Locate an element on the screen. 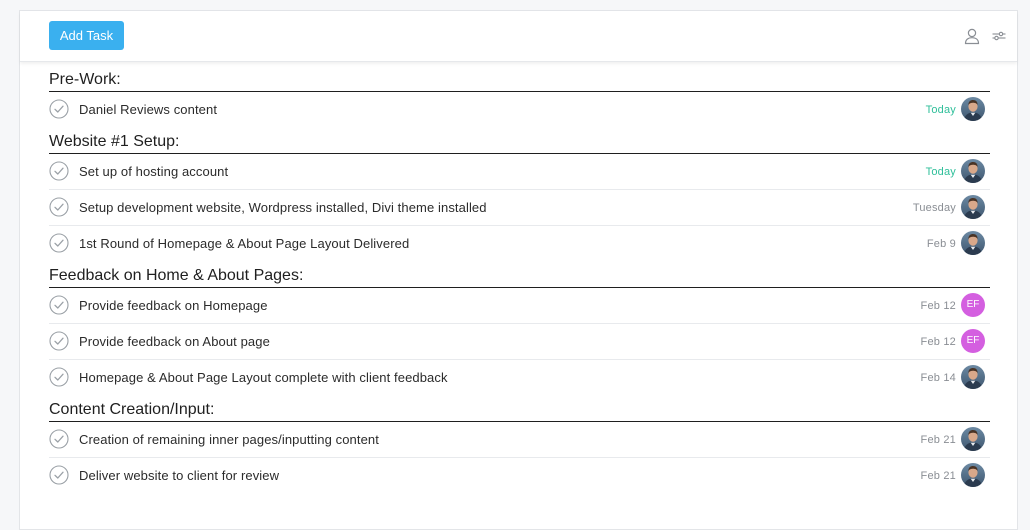 The height and width of the screenshot is (530, 1030). section-title: Feedback on Home & About Pages: is located at coordinates (519, 276).